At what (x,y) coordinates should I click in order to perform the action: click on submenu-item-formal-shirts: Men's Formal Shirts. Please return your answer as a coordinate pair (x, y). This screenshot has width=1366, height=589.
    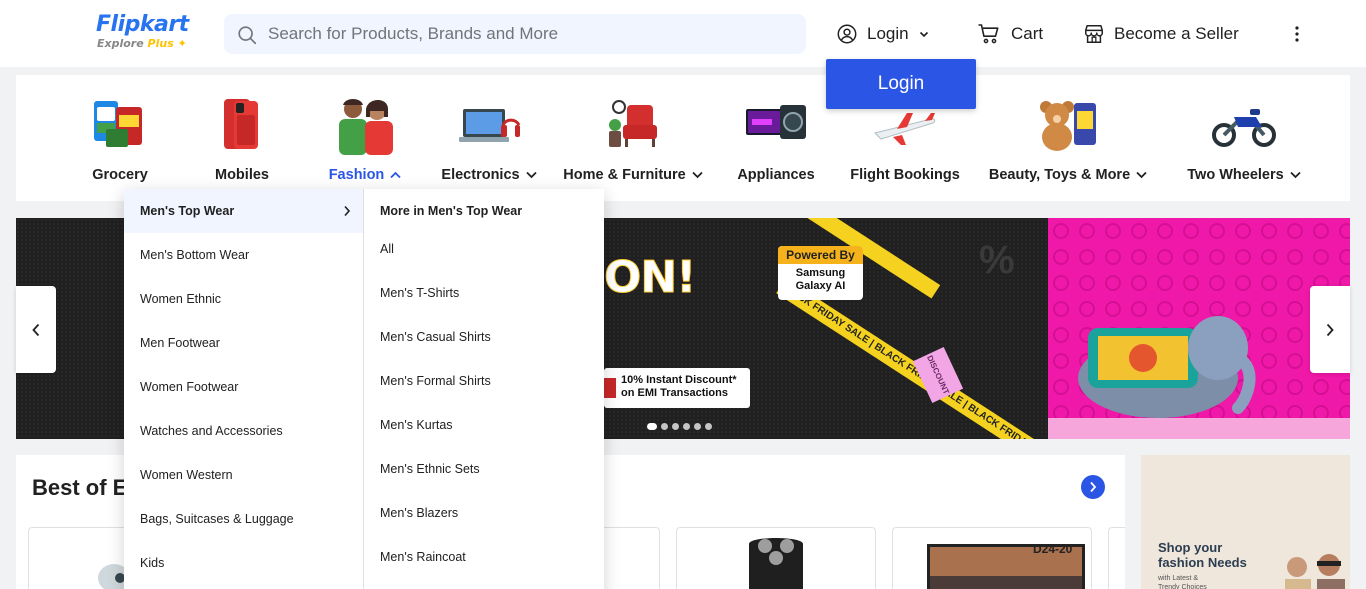
    Looking at the image, I should click on (484, 381).